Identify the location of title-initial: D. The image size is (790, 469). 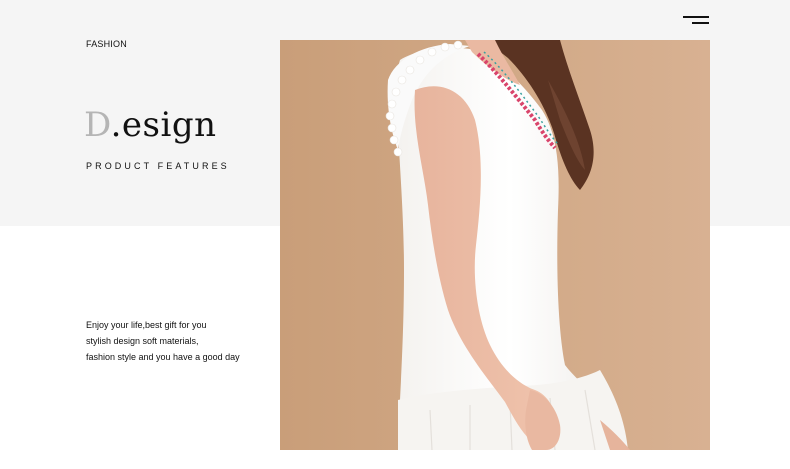
(97, 125).